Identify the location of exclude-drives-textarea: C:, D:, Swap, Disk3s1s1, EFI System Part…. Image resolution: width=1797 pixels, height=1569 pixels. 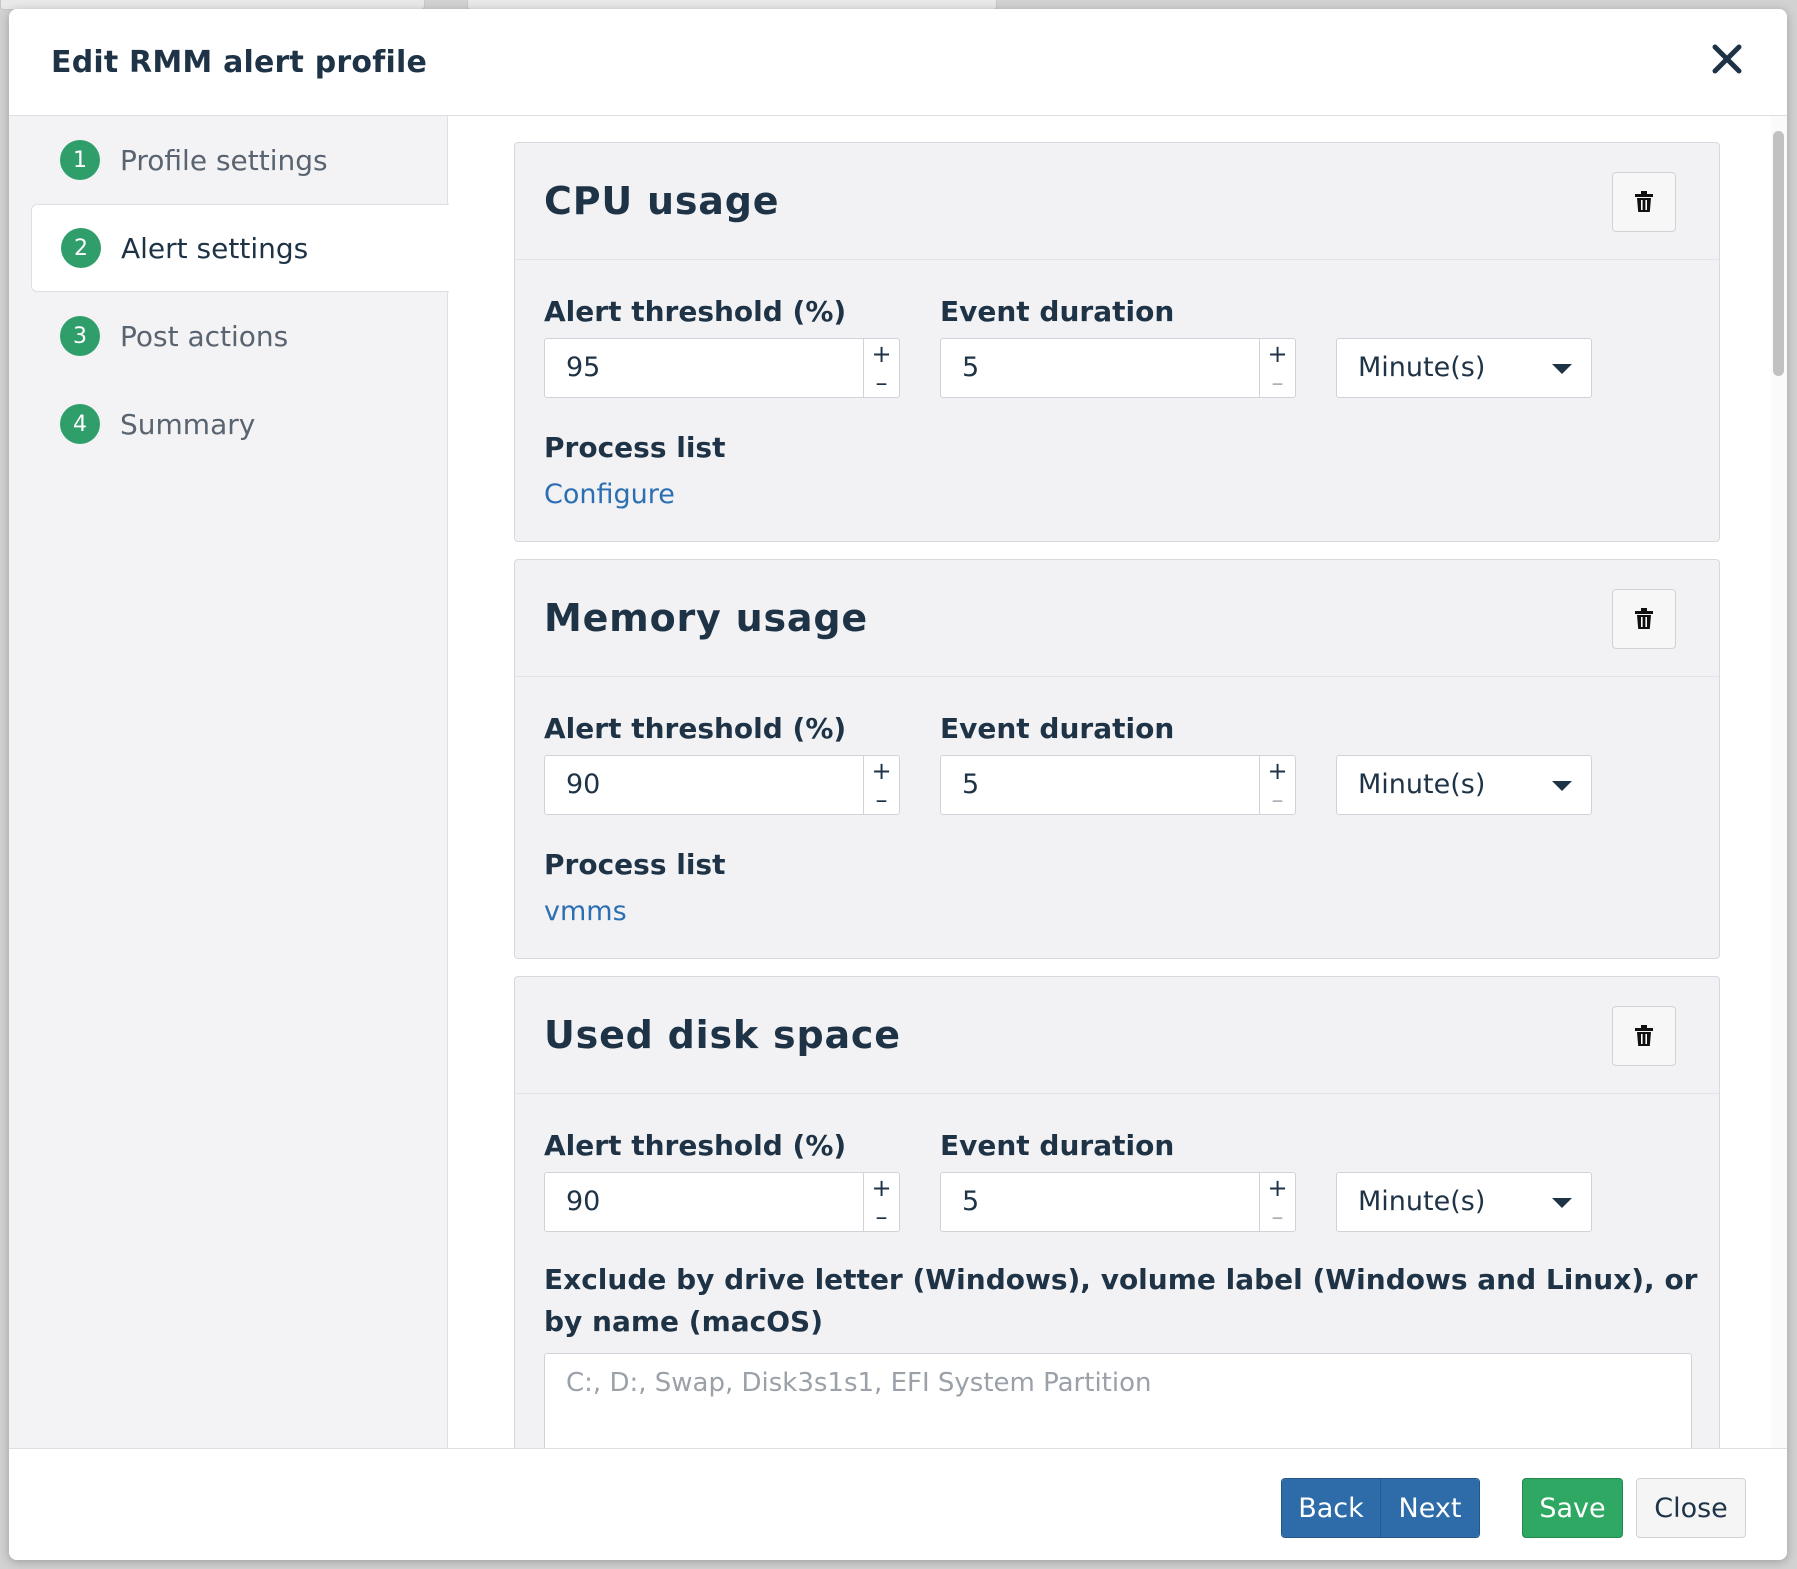
(1118, 1400).